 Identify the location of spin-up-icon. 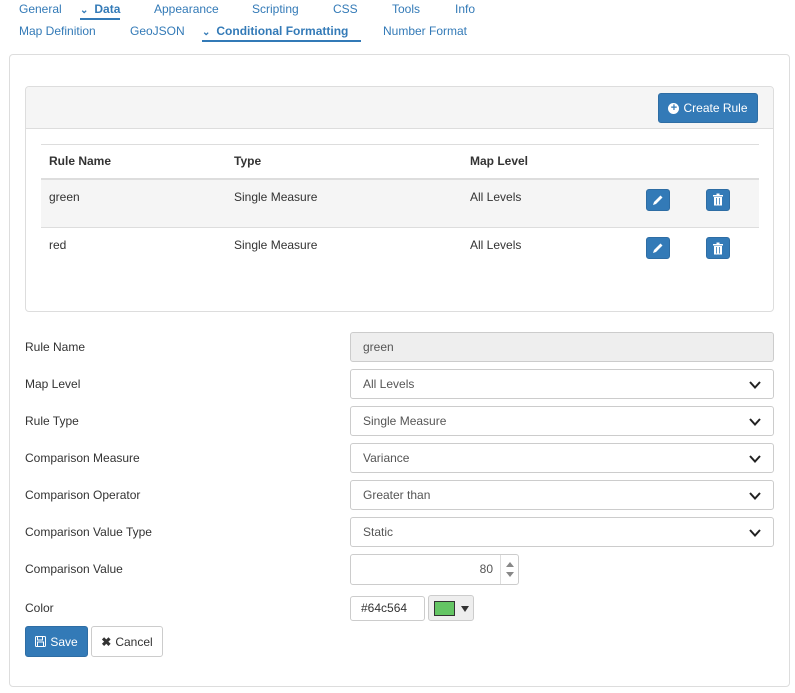
(510, 564).